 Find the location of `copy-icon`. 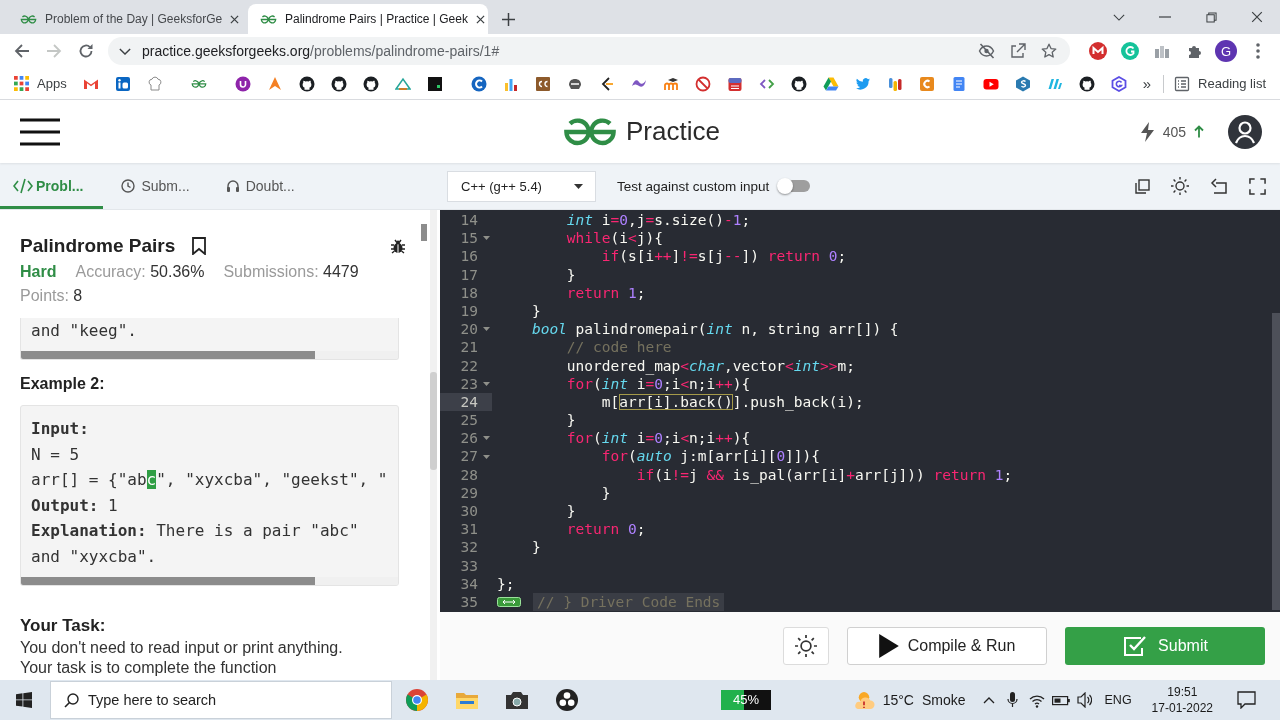

copy-icon is located at coordinates (1142, 186).